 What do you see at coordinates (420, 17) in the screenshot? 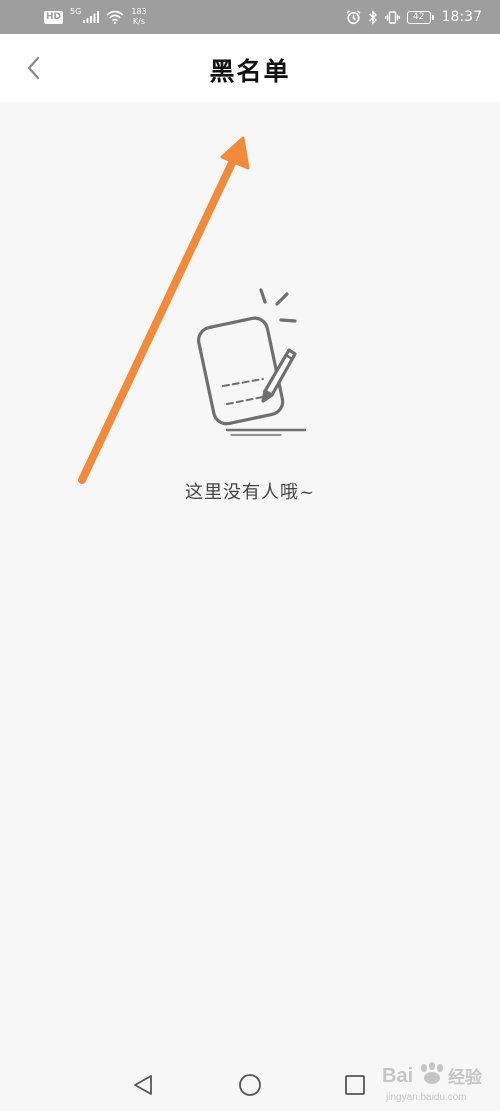
I see `battery-icon: 42` at bounding box center [420, 17].